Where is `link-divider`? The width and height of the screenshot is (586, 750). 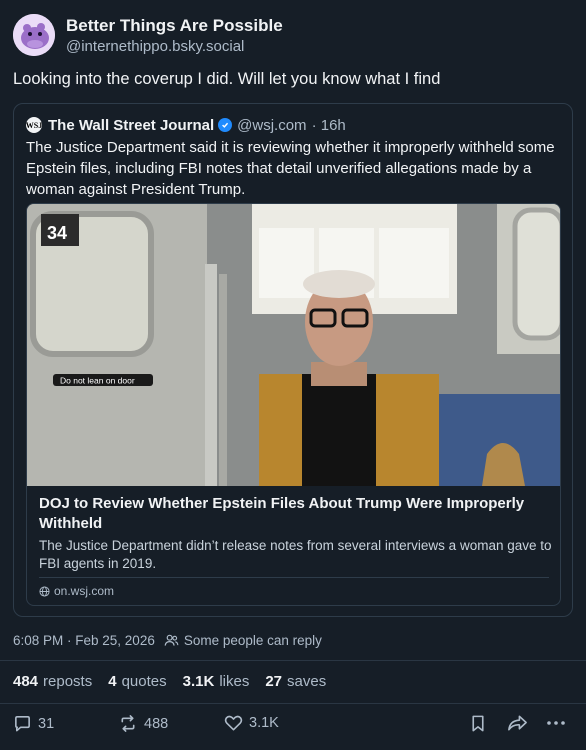
link-divider is located at coordinates (294, 577).